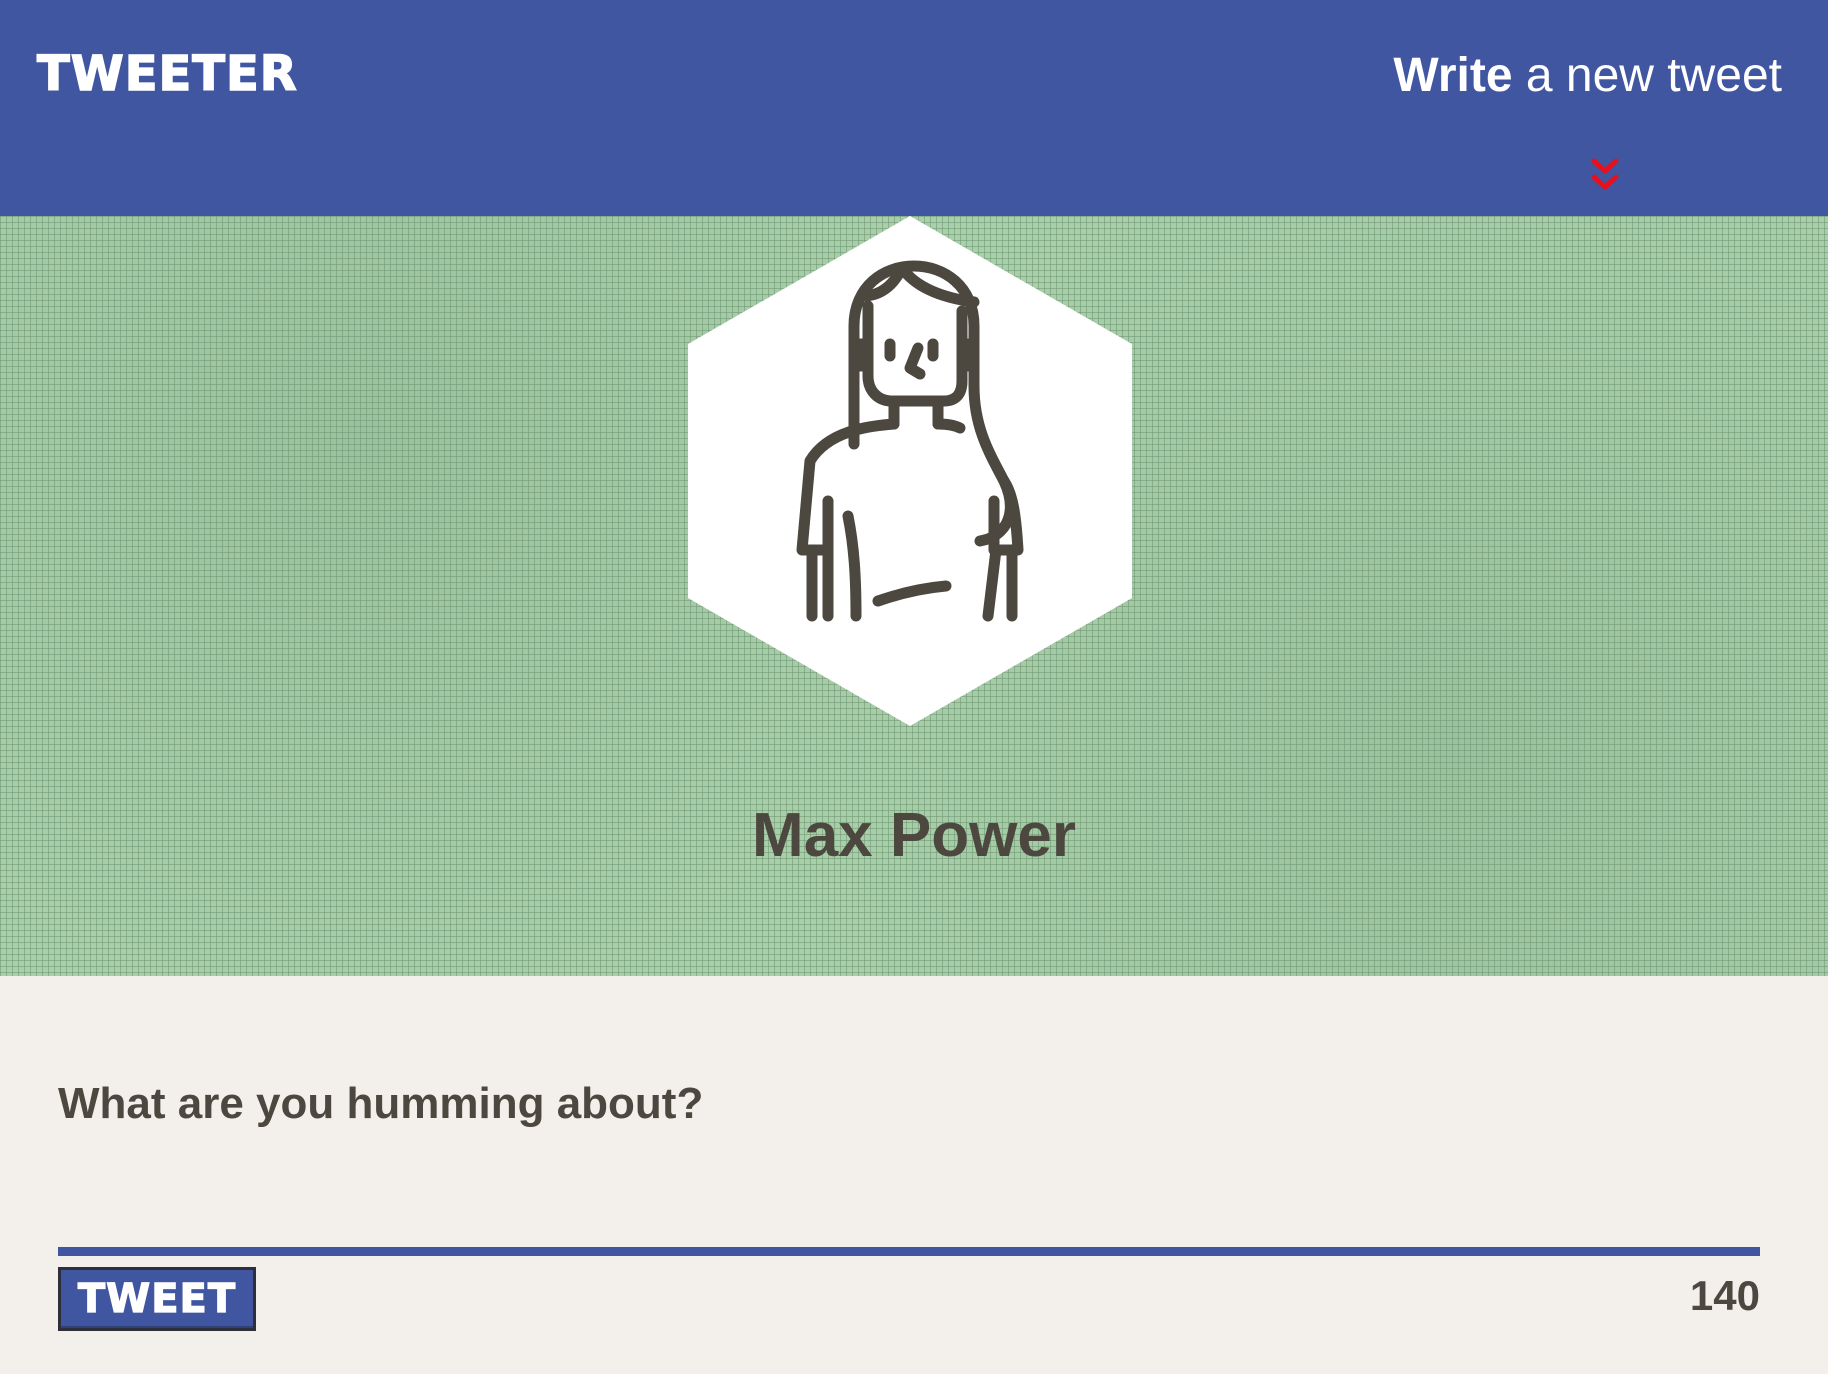  Describe the element at coordinates (914, 835) in the screenshot. I see `user-name: Max Power` at that location.